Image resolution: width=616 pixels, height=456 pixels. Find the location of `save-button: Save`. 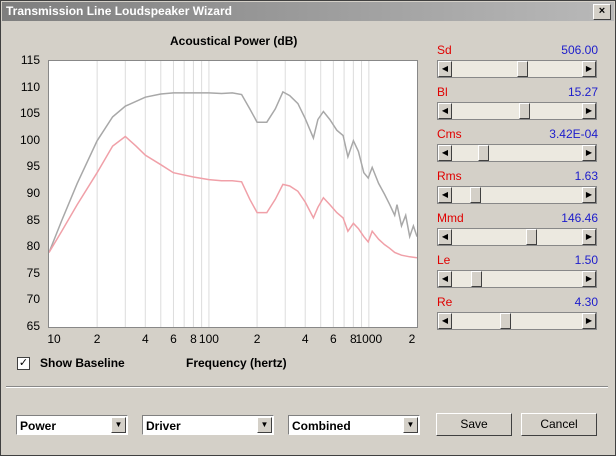

save-button: Save is located at coordinates (474, 424).